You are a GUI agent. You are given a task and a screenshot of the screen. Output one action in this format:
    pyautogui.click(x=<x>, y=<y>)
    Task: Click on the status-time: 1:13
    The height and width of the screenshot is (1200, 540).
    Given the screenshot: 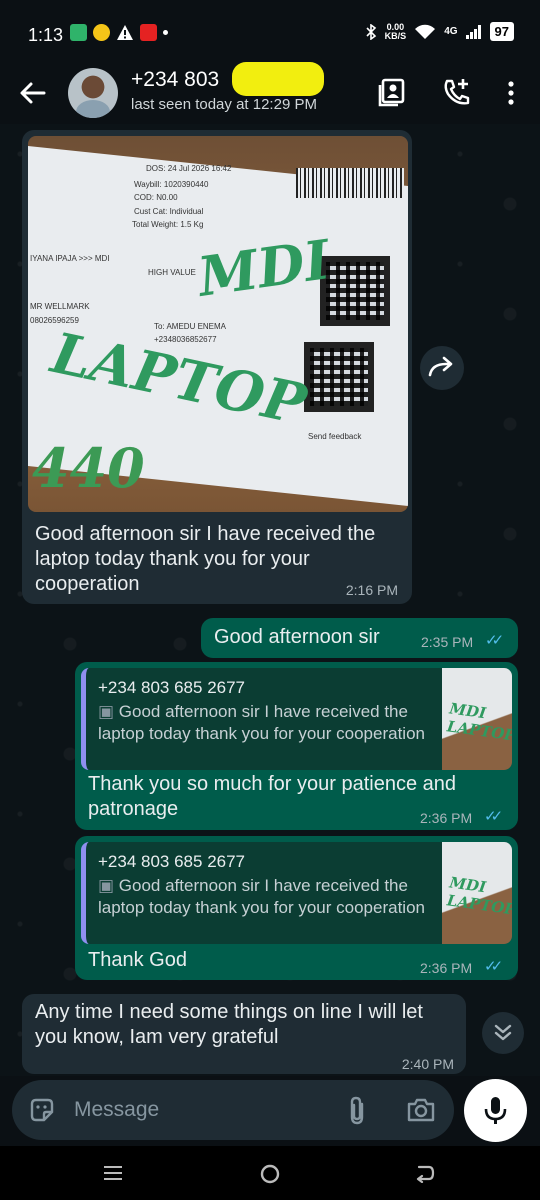 What is the action you would take?
    pyautogui.click(x=46, y=35)
    